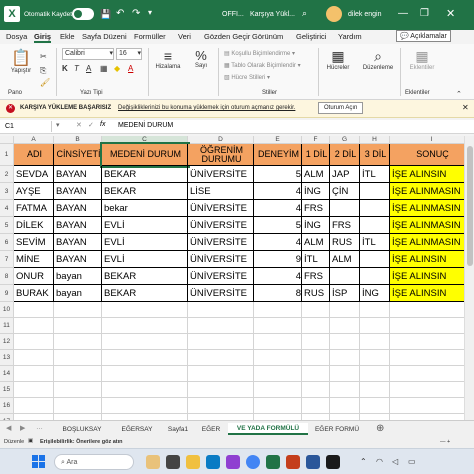 The width and height of the screenshot is (474, 474). What do you see at coordinates (67, 36) in the screenshot?
I see `menu-item: Ekle` at bounding box center [67, 36].